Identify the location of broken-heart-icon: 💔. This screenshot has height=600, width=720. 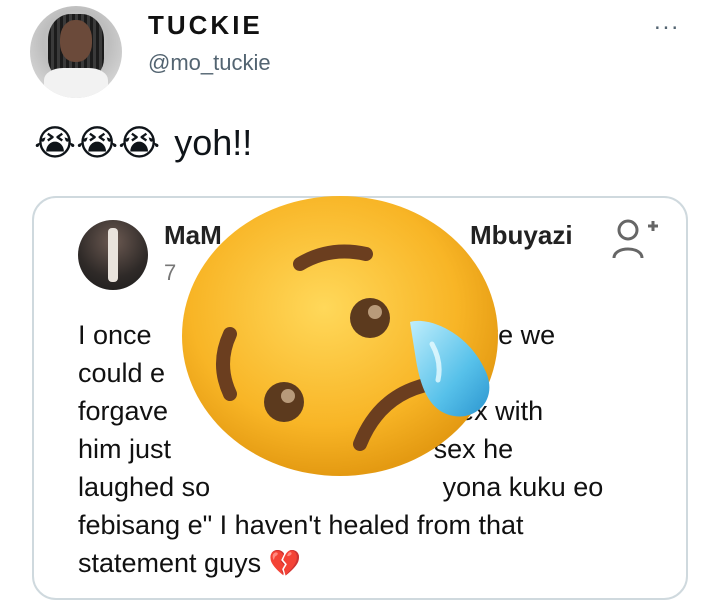
(284, 564).